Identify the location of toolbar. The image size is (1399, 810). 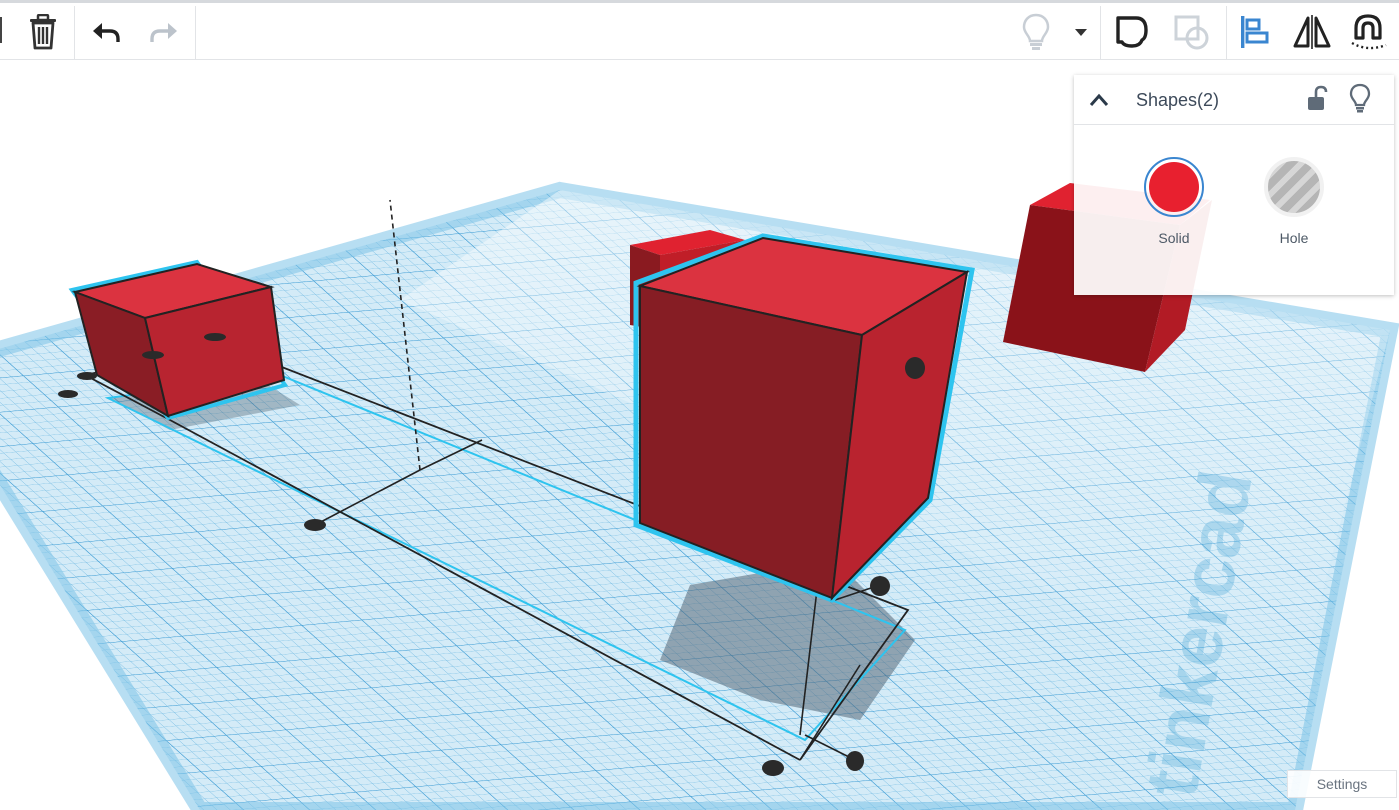
(699, 30).